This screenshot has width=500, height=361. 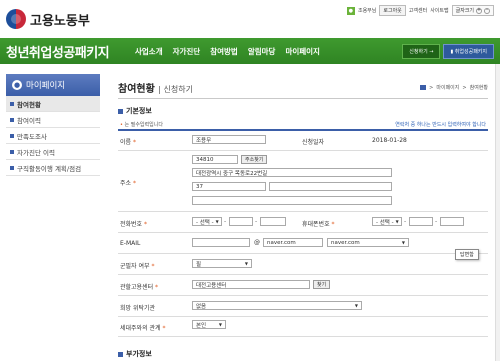 What do you see at coordinates (330, 186) in the screenshot?
I see `address-line2b-field` at bounding box center [330, 186].